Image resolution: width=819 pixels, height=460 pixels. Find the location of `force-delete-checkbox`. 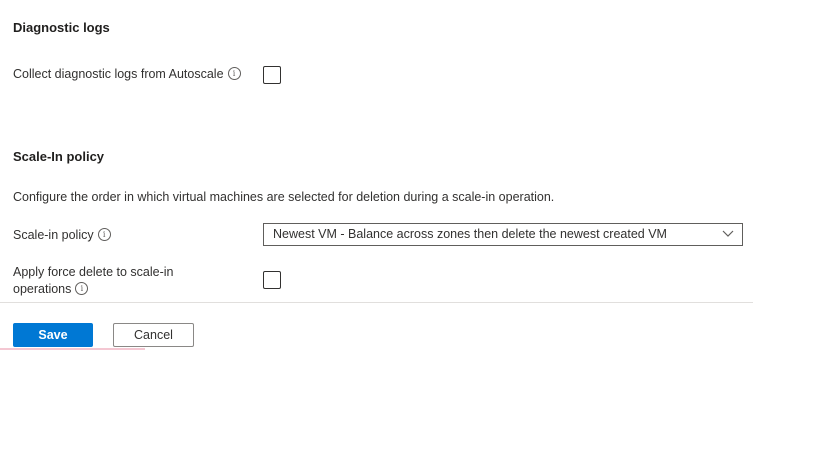

force-delete-checkbox is located at coordinates (272, 280).